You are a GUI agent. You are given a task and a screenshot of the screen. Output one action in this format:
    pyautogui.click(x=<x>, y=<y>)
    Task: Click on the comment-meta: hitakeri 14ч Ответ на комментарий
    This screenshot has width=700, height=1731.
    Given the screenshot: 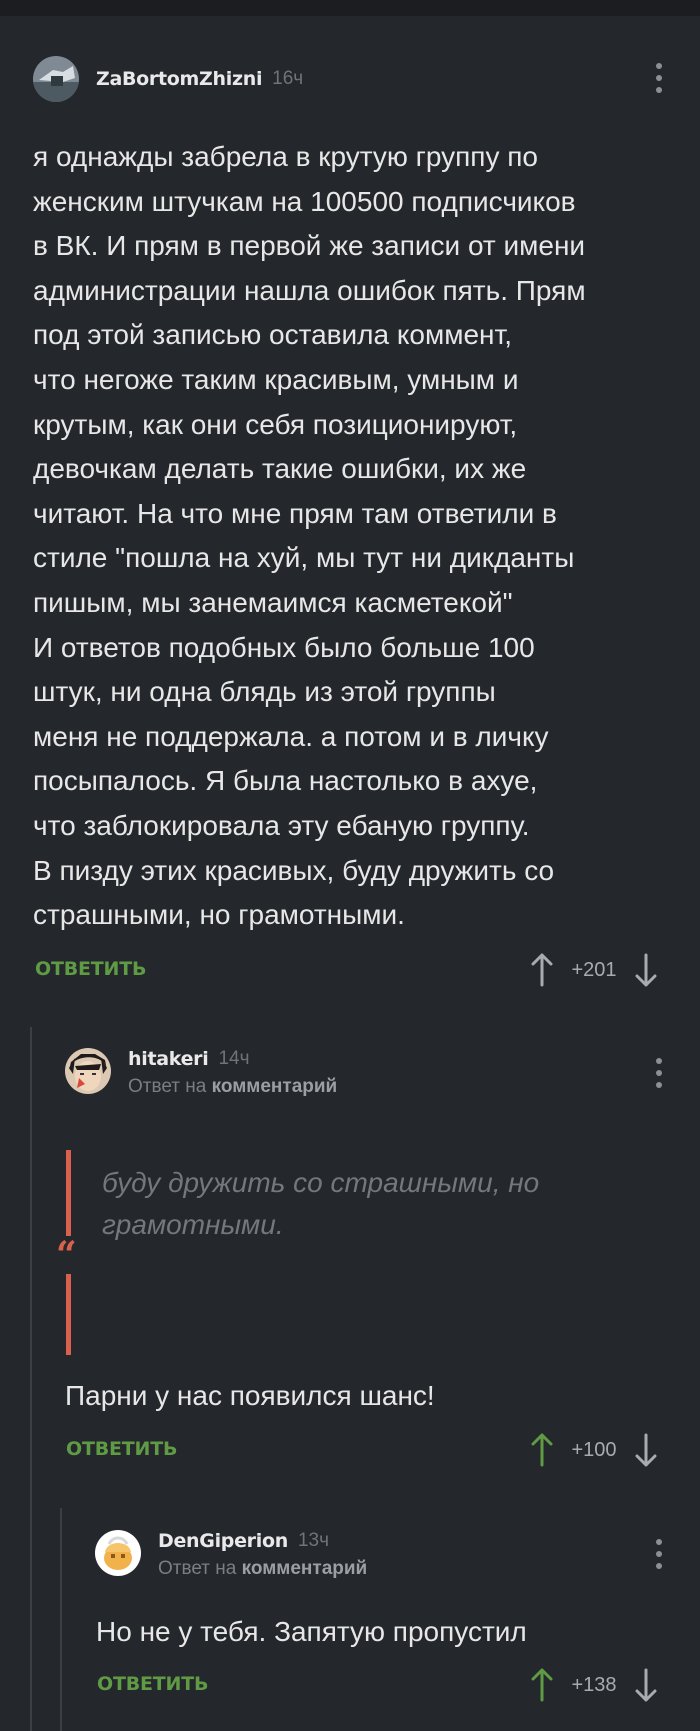 What is the action you would take?
    pyautogui.click(x=232, y=1073)
    